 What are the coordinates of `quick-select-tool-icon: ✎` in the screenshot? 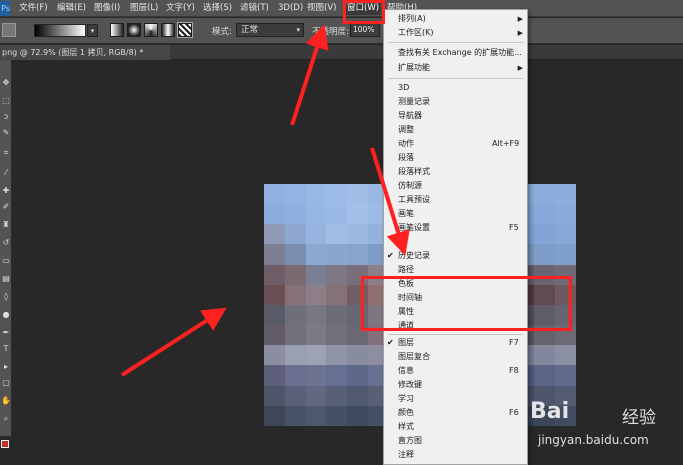 It's located at (6, 133).